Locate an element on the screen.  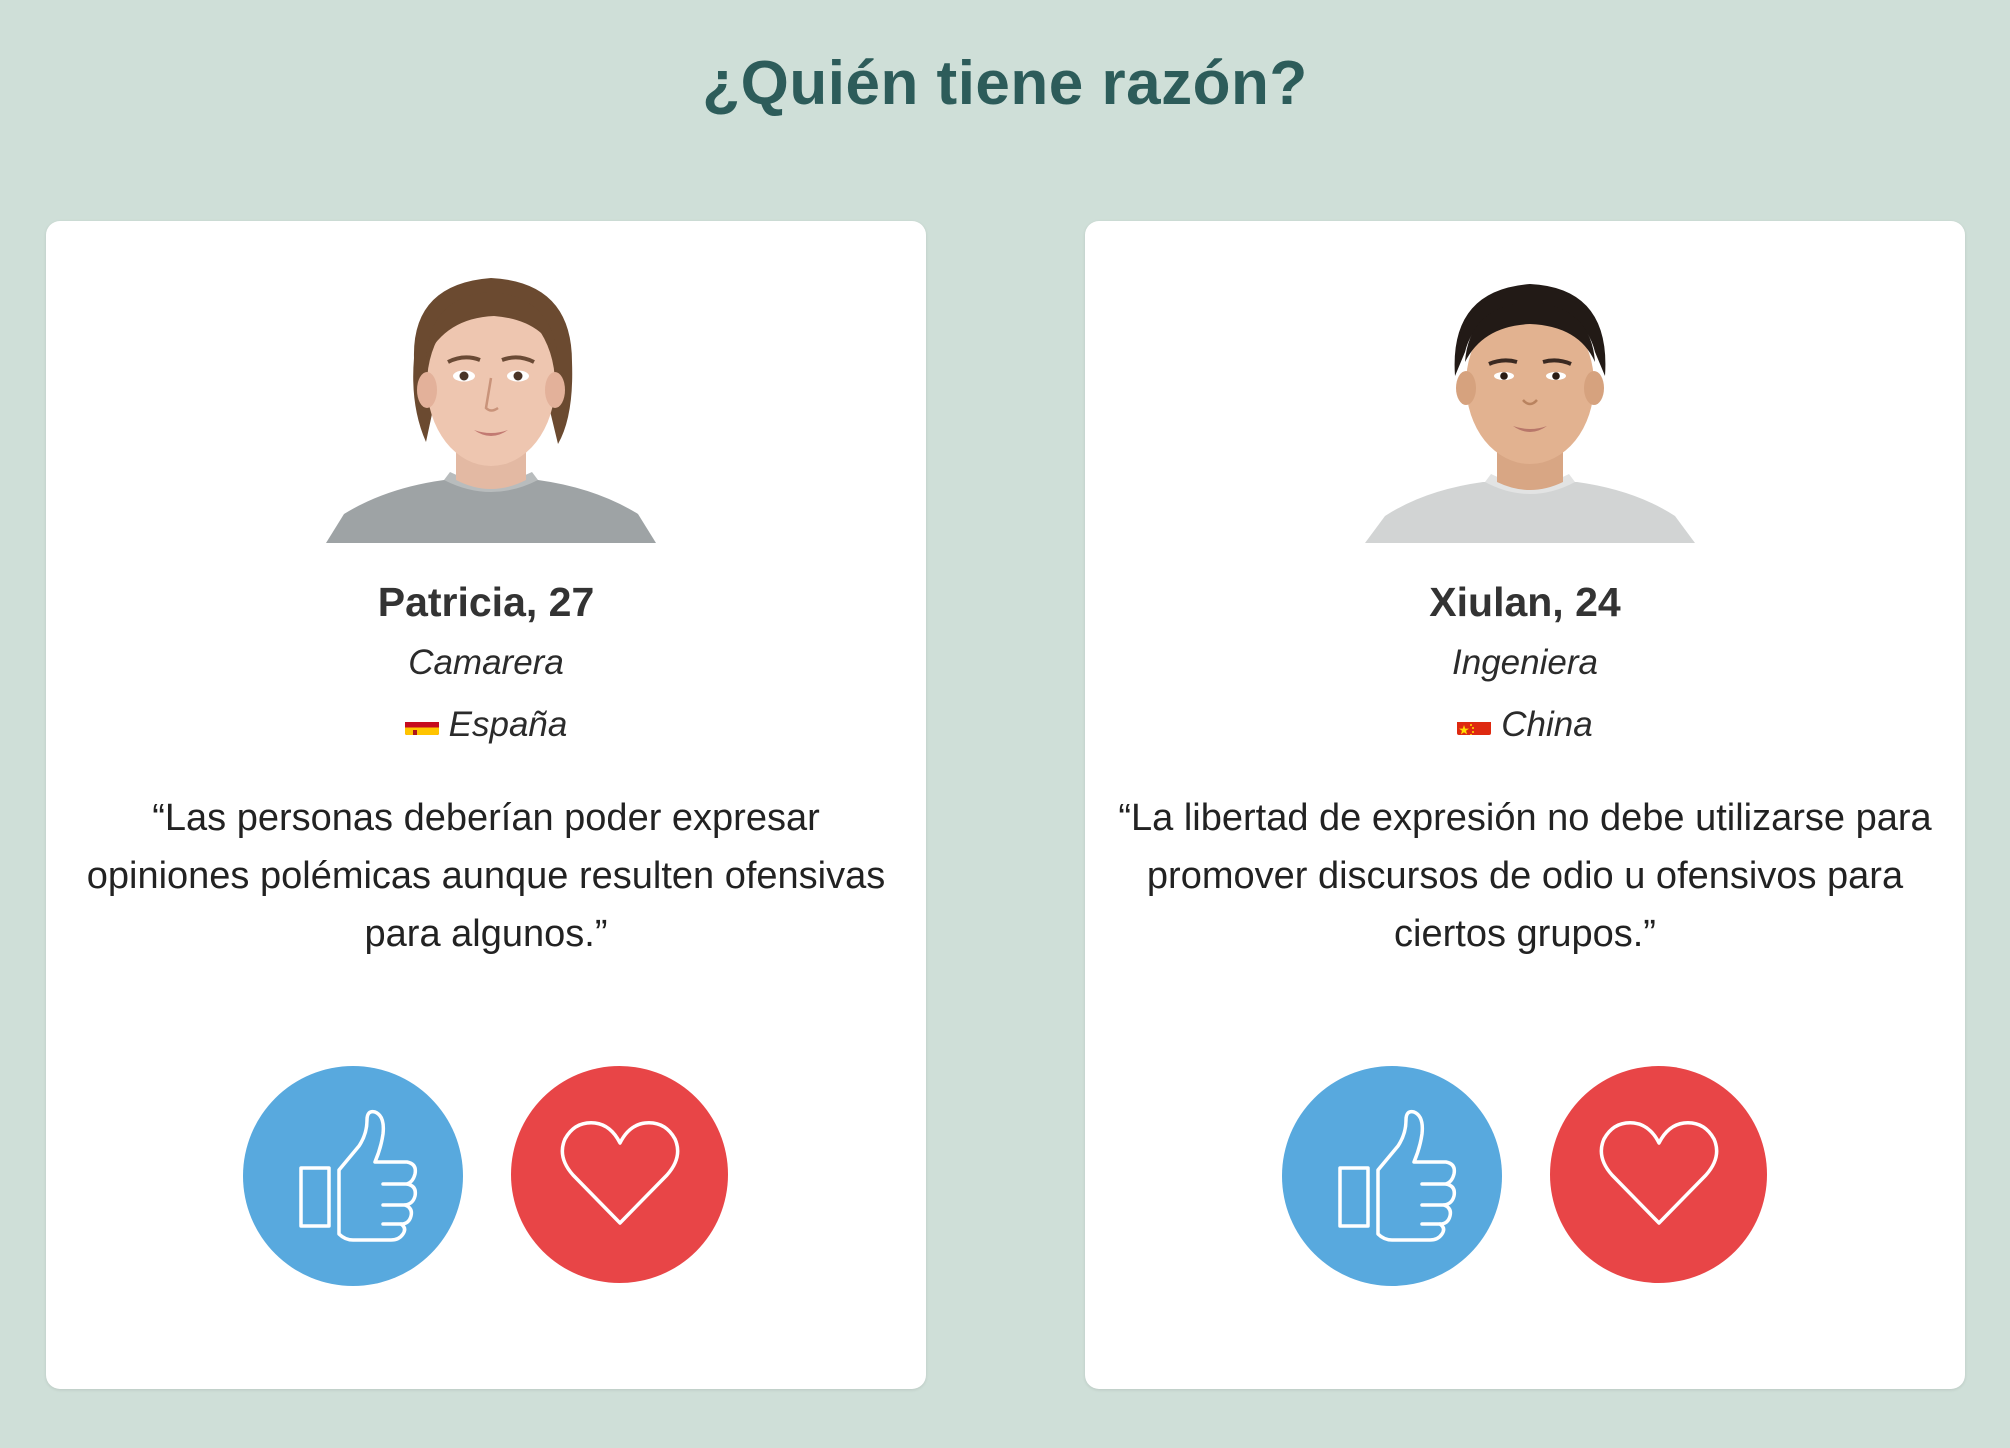
page-title: ¿Quién tiene razón? is located at coordinates (1005, 83).